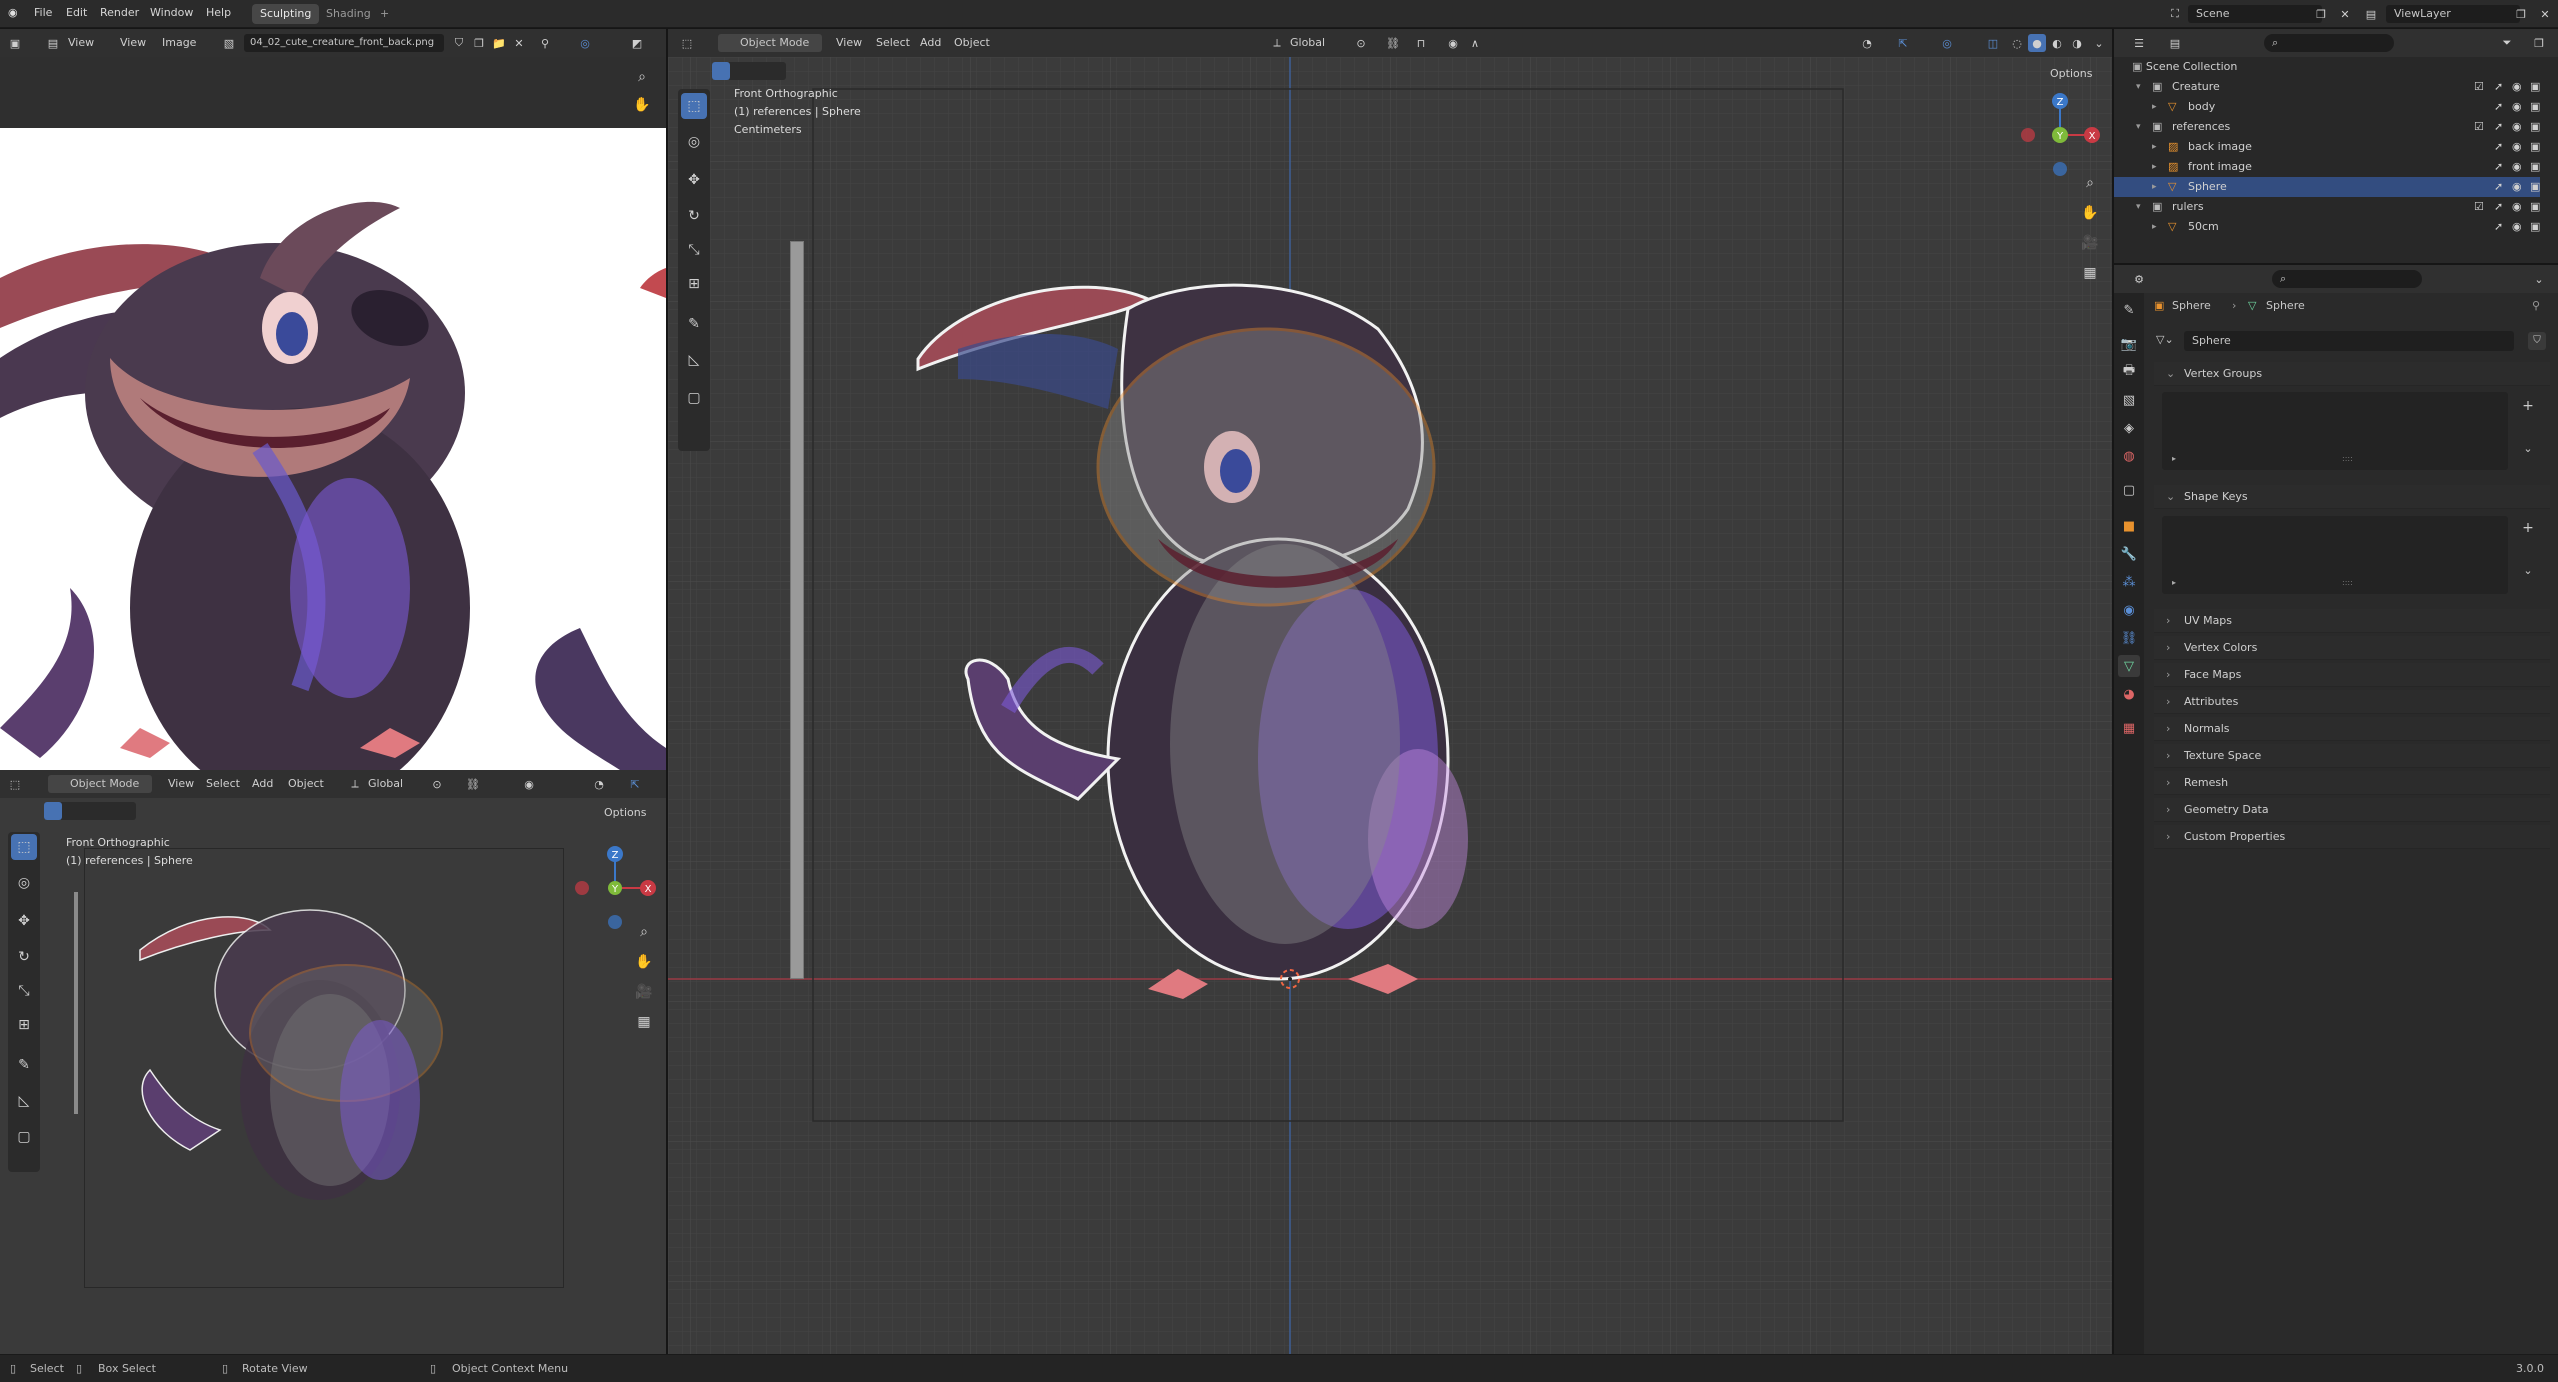 The image size is (2558, 1382). What do you see at coordinates (2139, 43) in the screenshot?
I see `editor-type-icon: ☰` at bounding box center [2139, 43].